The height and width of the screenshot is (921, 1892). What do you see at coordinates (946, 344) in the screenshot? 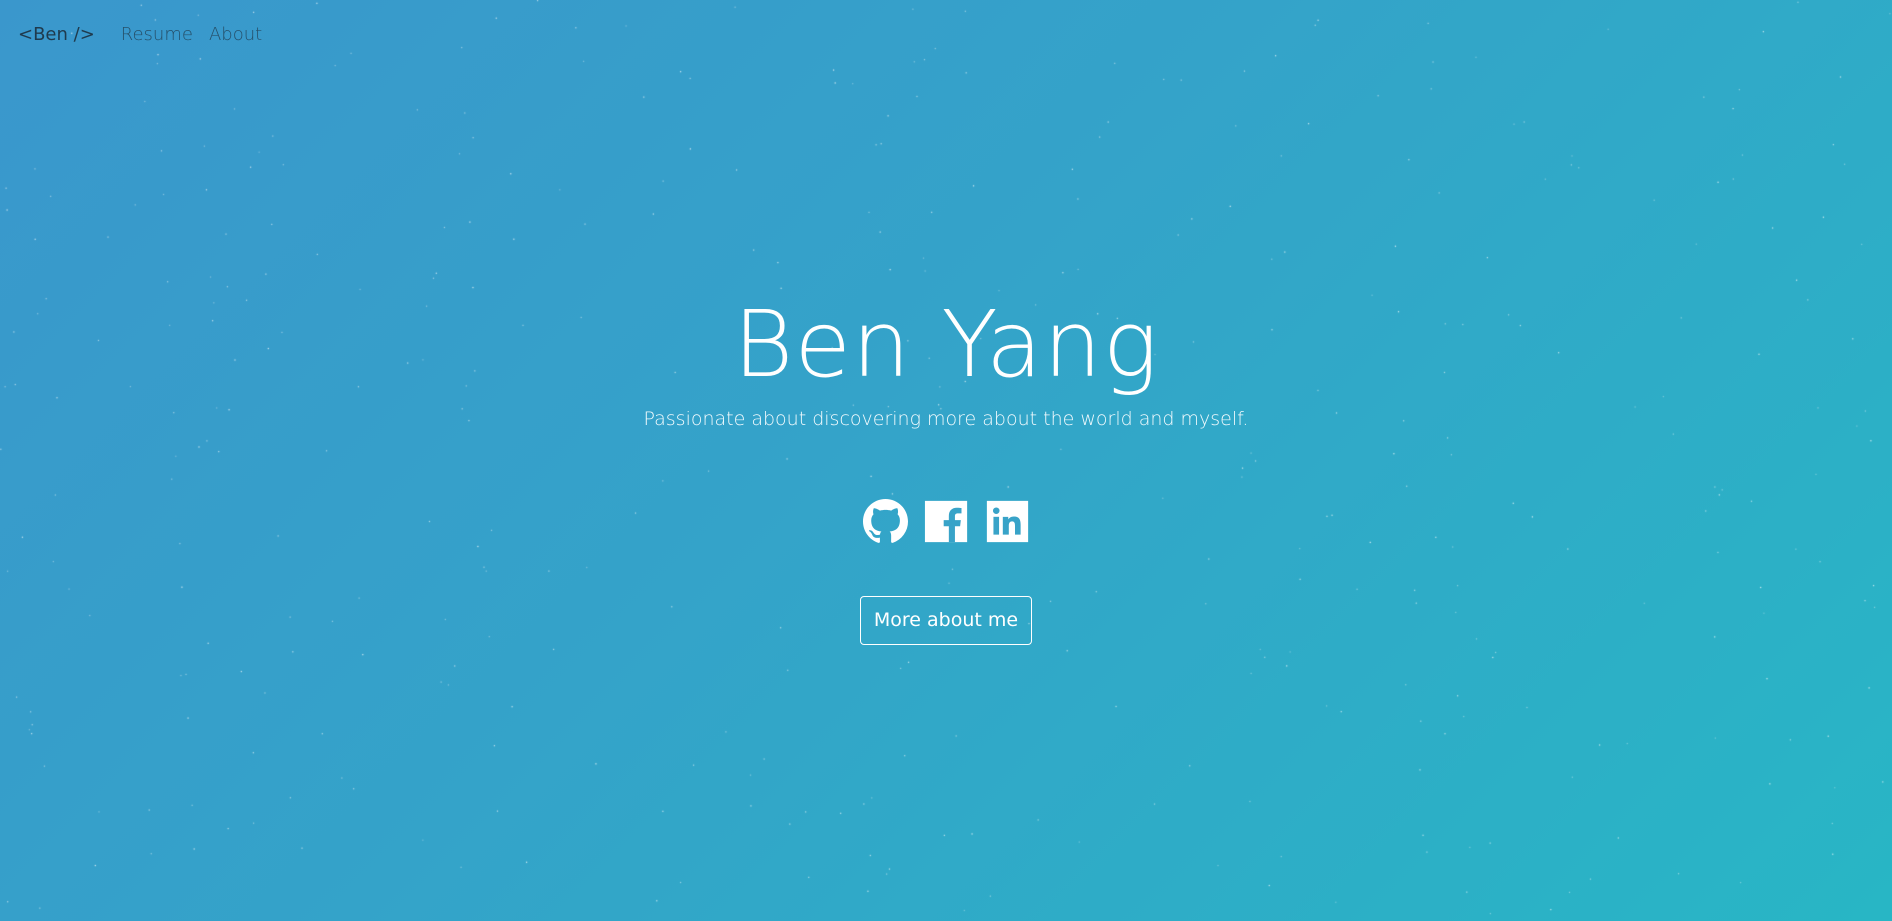
I see `hero-title: Ben Yang` at bounding box center [946, 344].